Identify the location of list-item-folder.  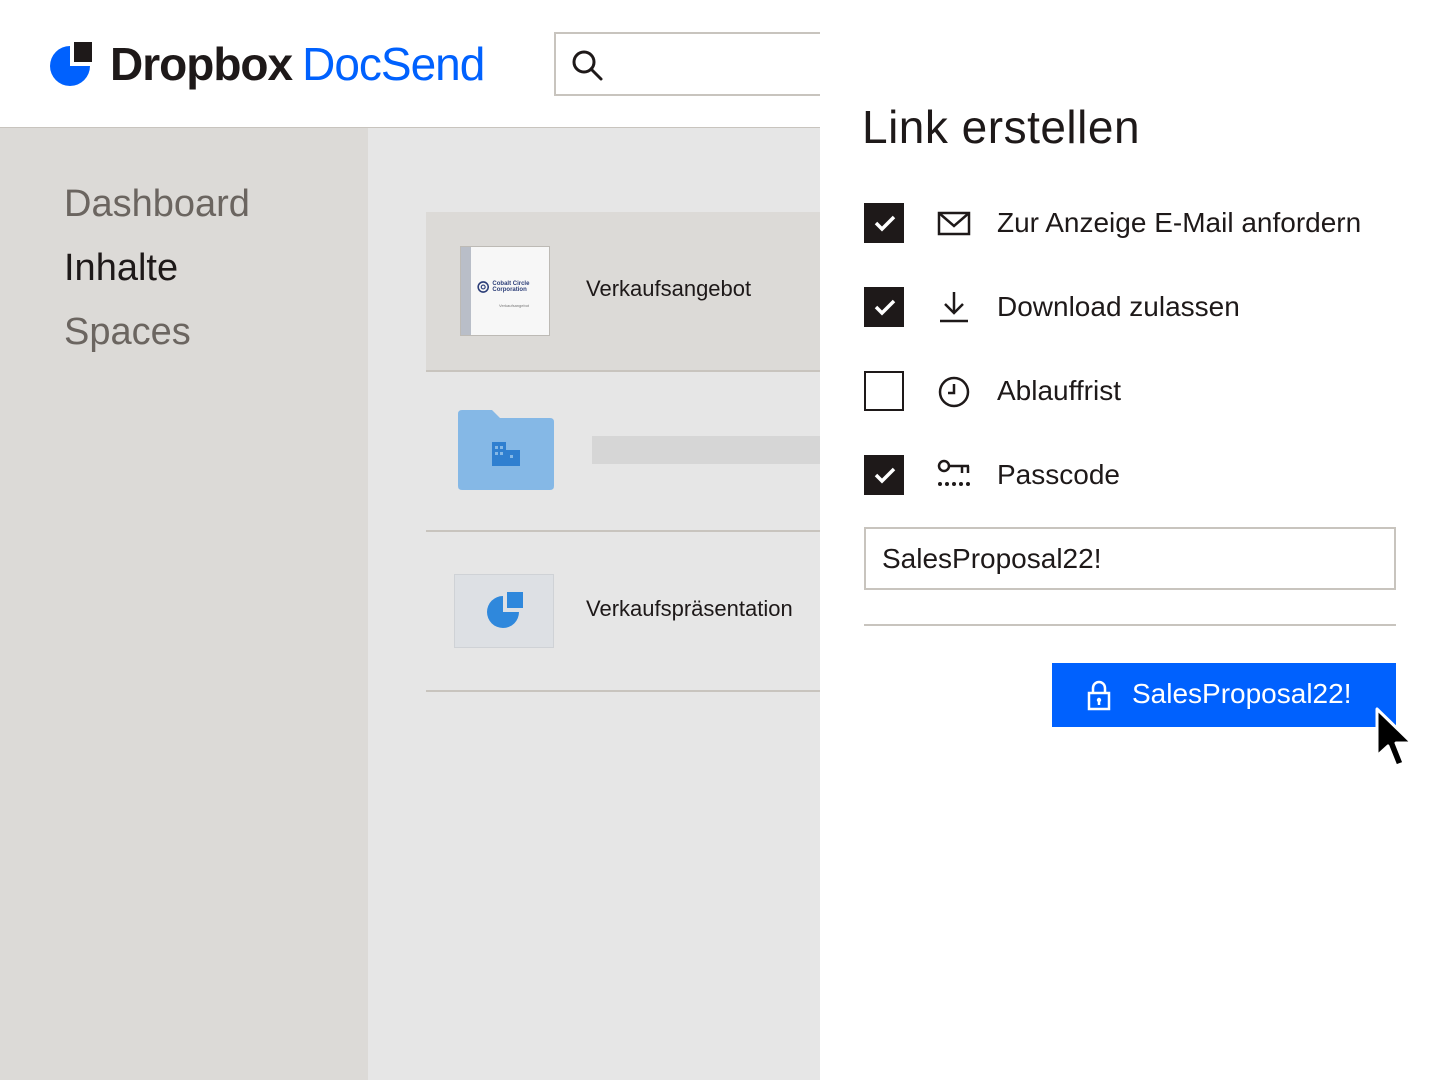
(629, 452).